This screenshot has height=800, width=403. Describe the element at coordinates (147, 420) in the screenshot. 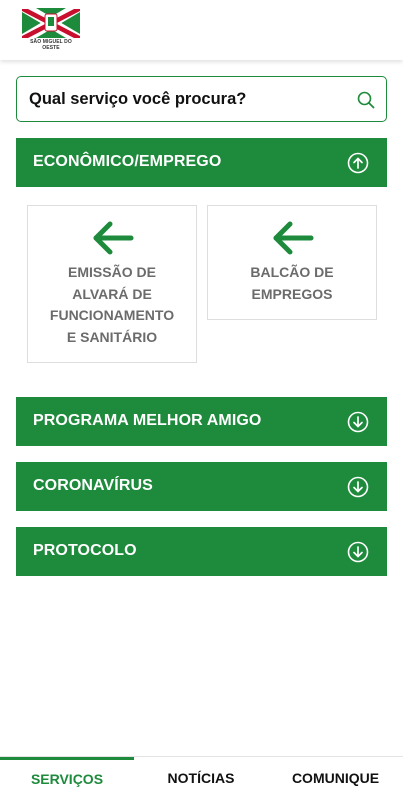

I see `section-label: PROGRAMA MELHOR AMIGO` at that location.